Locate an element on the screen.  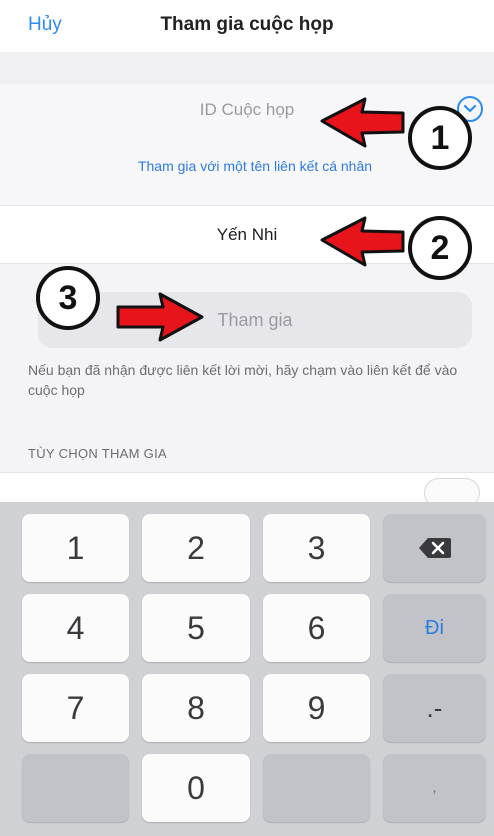
key-8: 8 is located at coordinates (196, 708).